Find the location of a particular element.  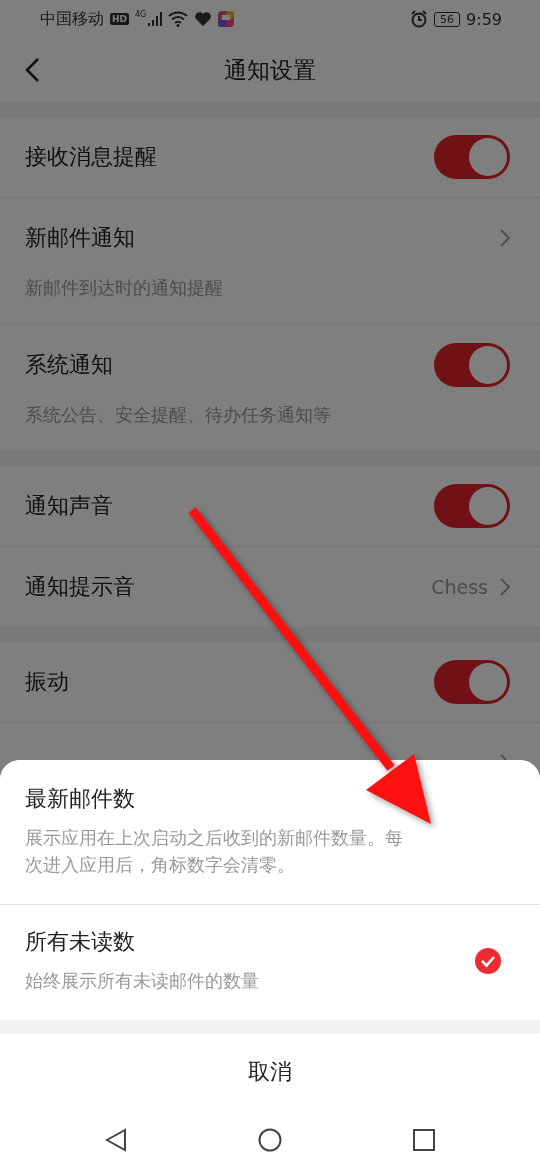

setting-label: 新邮件通知 is located at coordinates (80, 238).